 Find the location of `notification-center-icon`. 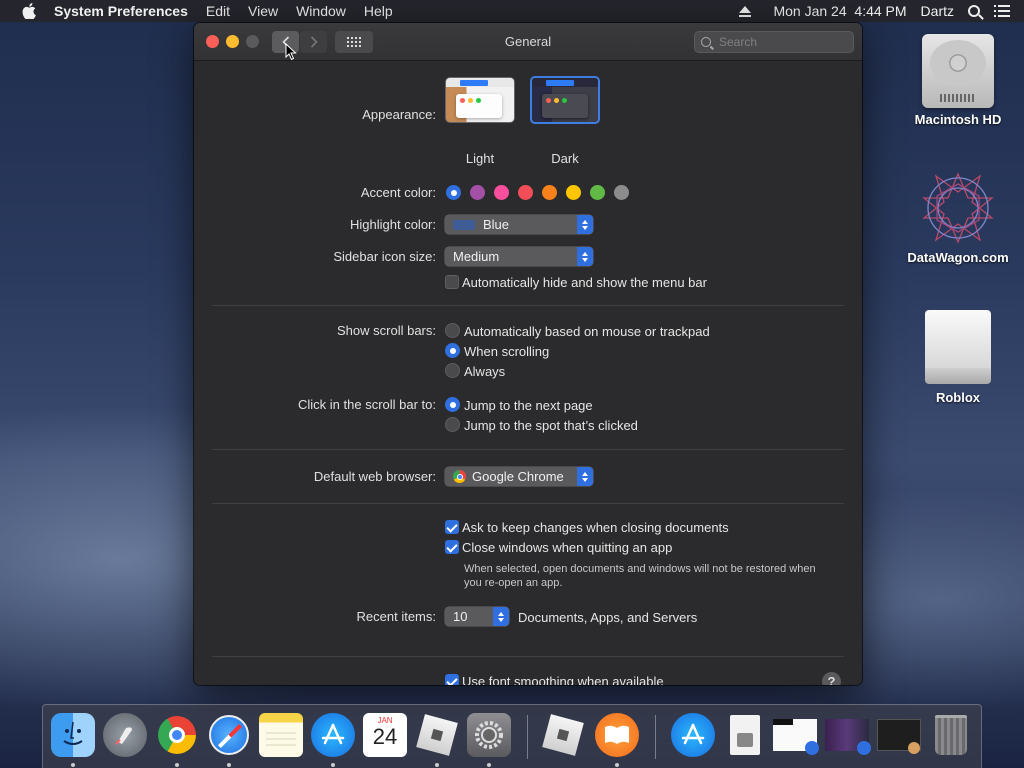

notification-center-icon is located at coordinates (1002, 11).